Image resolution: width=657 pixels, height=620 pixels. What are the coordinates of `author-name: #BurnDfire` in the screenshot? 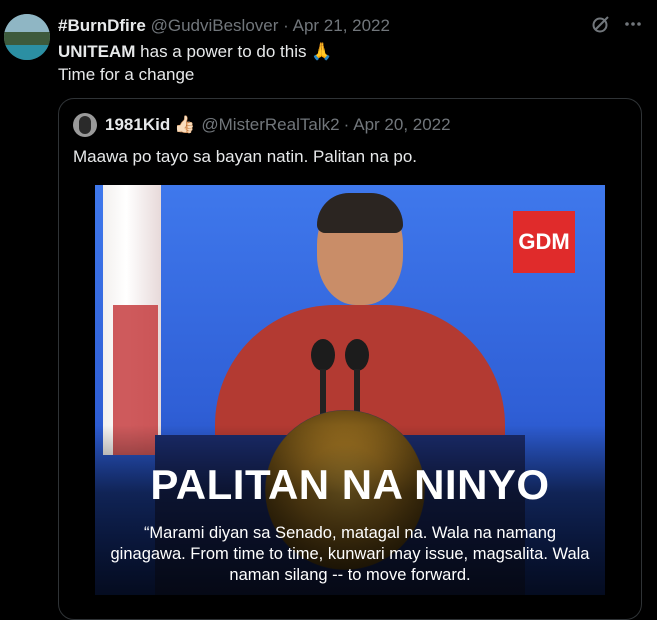 It's located at (102, 25).